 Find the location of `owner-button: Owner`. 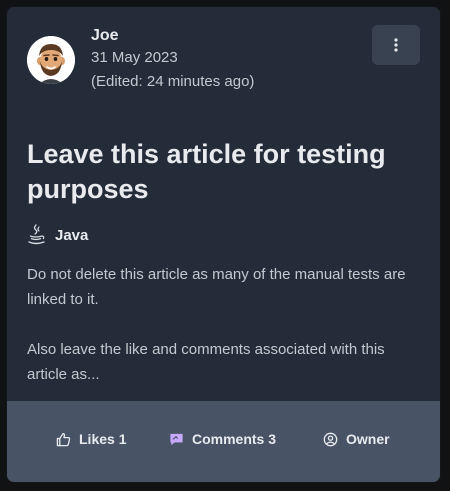

owner-button: Owner is located at coordinates (356, 439).